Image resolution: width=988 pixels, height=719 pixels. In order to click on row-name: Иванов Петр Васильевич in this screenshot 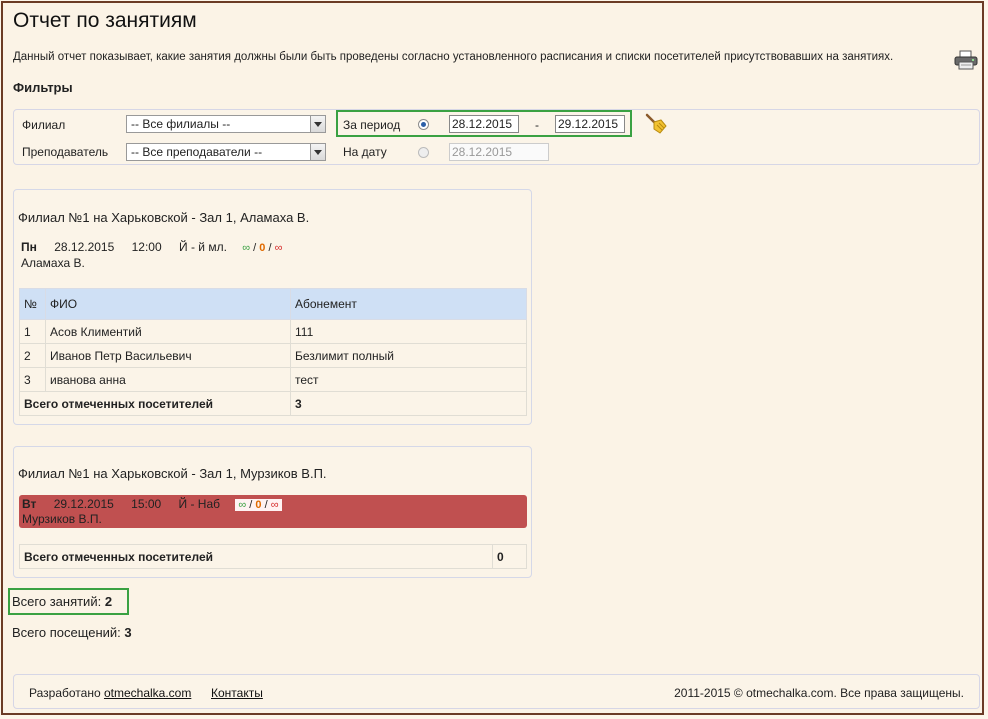, I will do `click(168, 355)`.